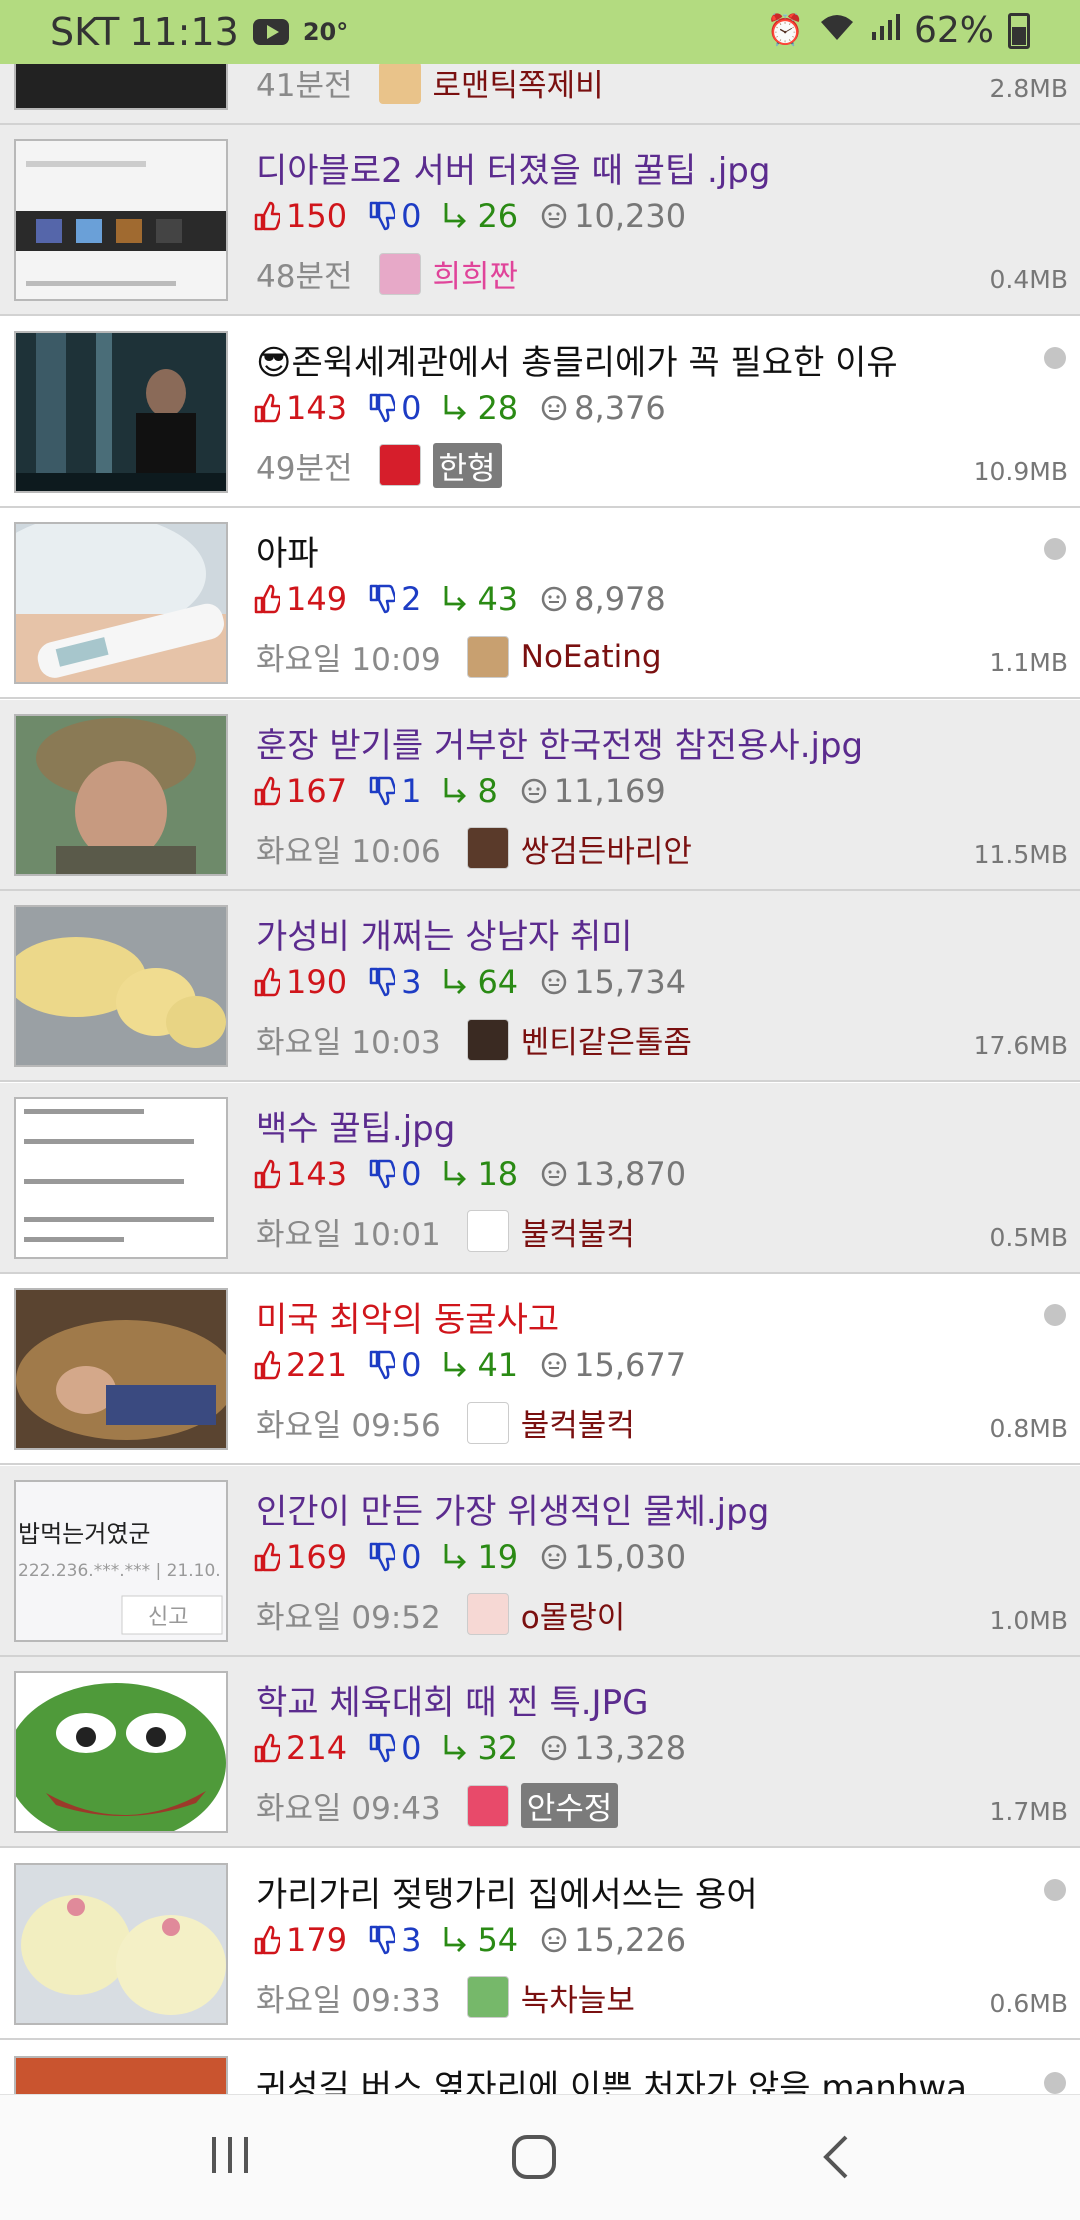 The width and height of the screenshot is (1080, 2220). Describe the element at coordinates (606, 848) in the screenshot. I see `post-author: 쌍검든바리안` at that location.